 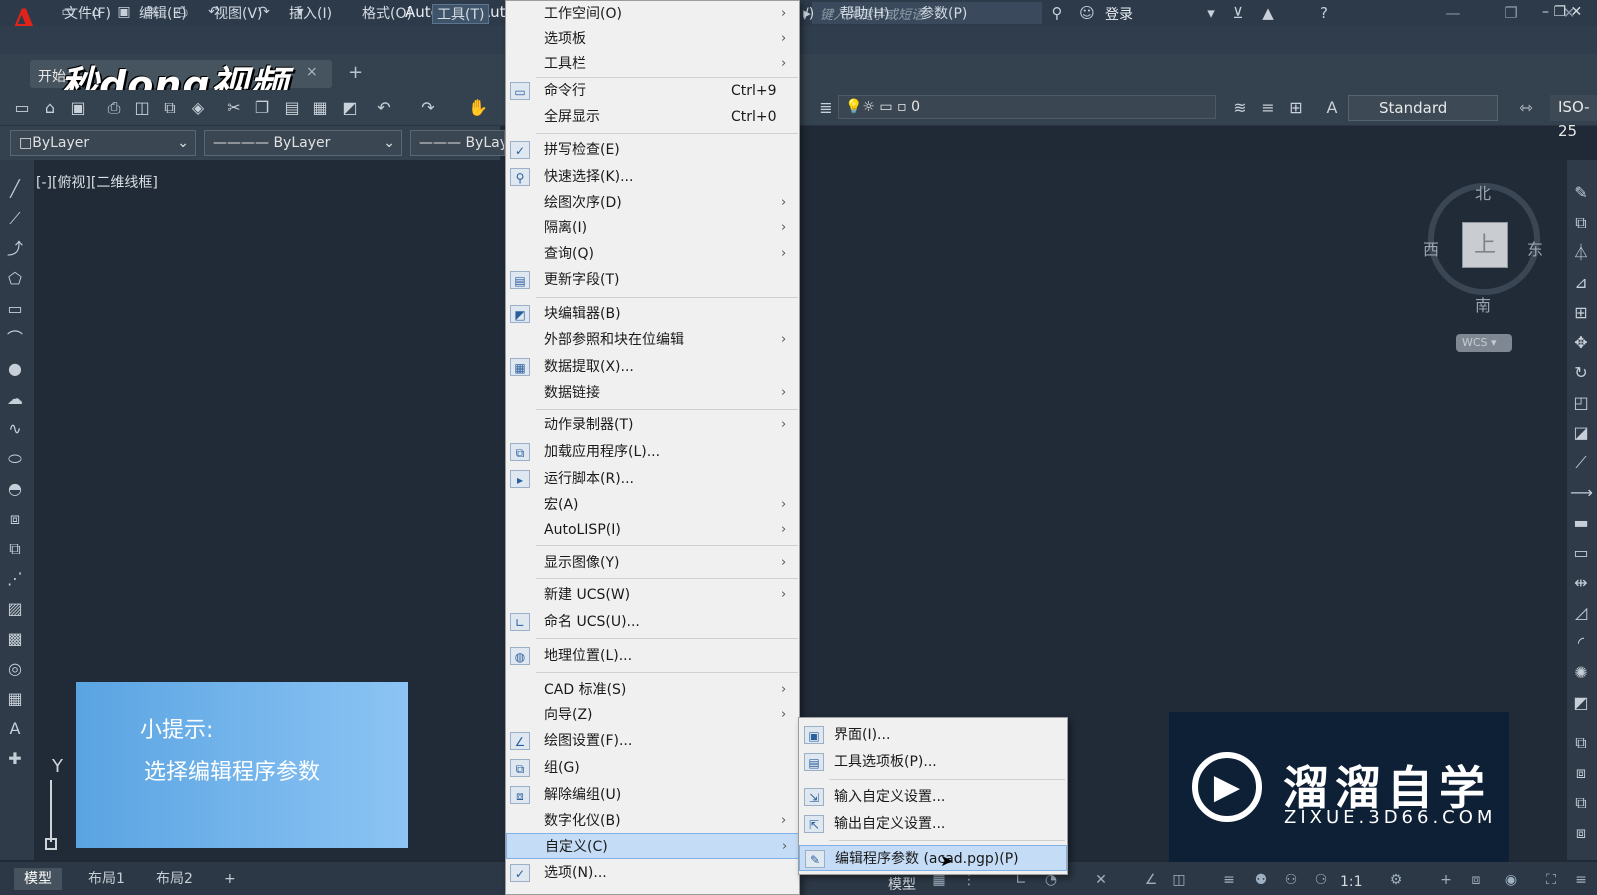 What do you see at coordinates (1581, 703) in the screenshot?
I see `3d-icon: ◩` at bounding box center [1581, 703].